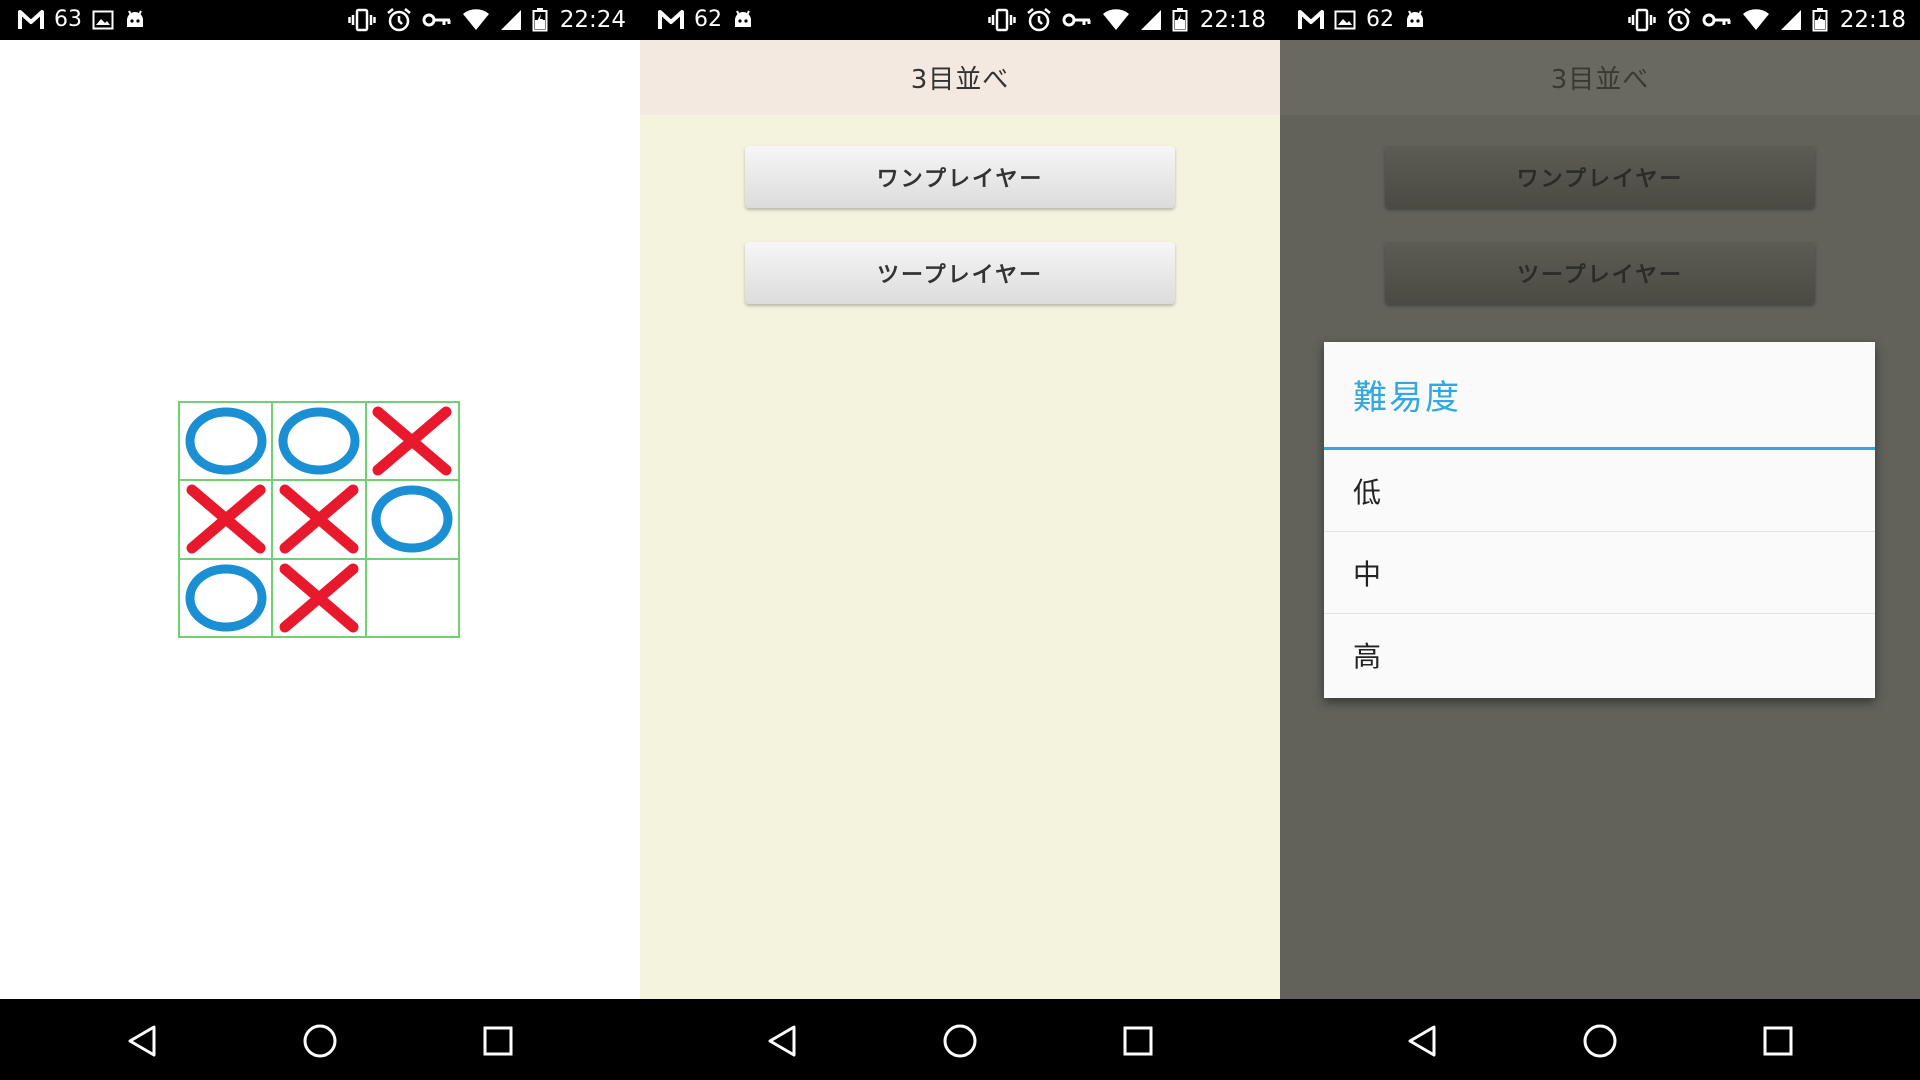 This screenshot has width=1920, height=1080. Describe the element at coordinates (1599, 573) in the screenshot. I see `difficulty-option-medium: 中` at that location.